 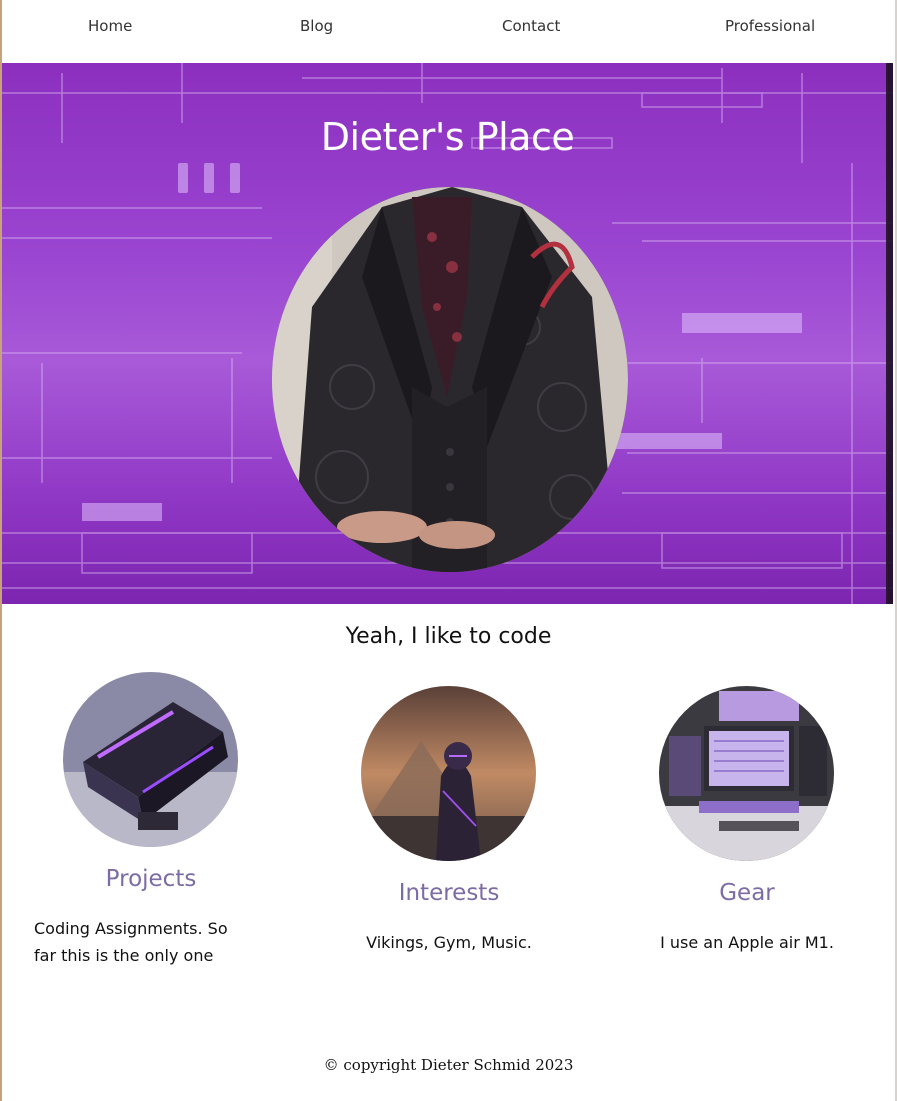 I want to click on profile-portrait-image, so click(x=450, y=379).